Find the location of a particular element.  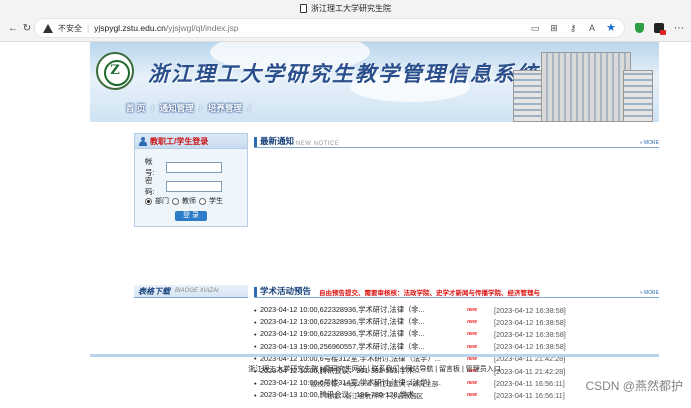

page-icon is located at coordinates (303, 8).